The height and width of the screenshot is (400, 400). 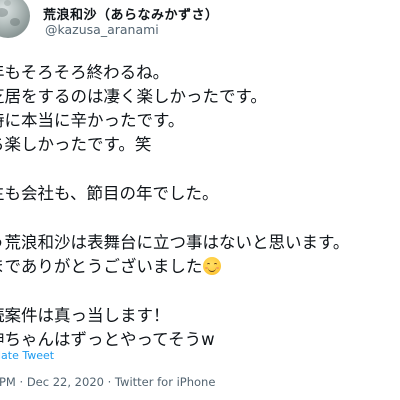 I want to click on tweet-line: 生も会社も、節目の年でした。, so click(x=109, y=193).